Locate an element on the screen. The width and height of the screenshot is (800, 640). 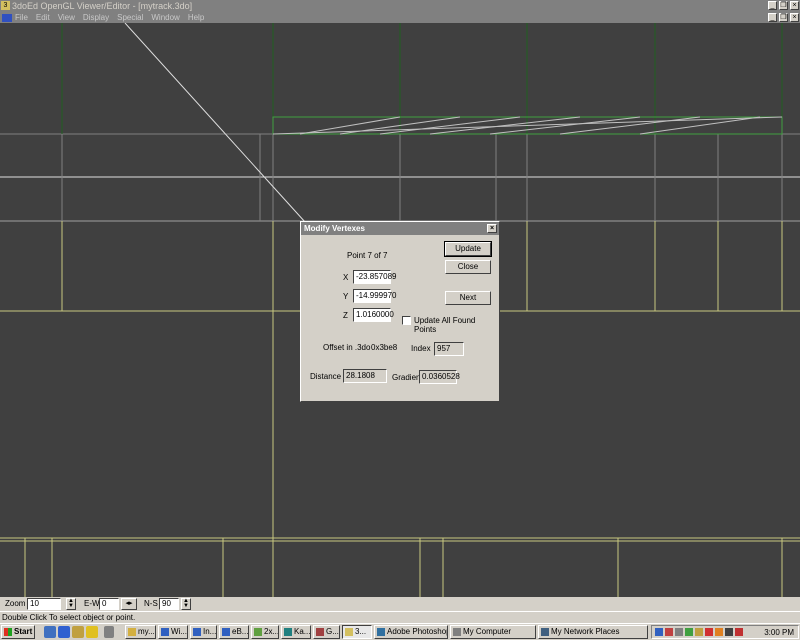
distance-field: 28.1808 is located at coordinates (365, 376).